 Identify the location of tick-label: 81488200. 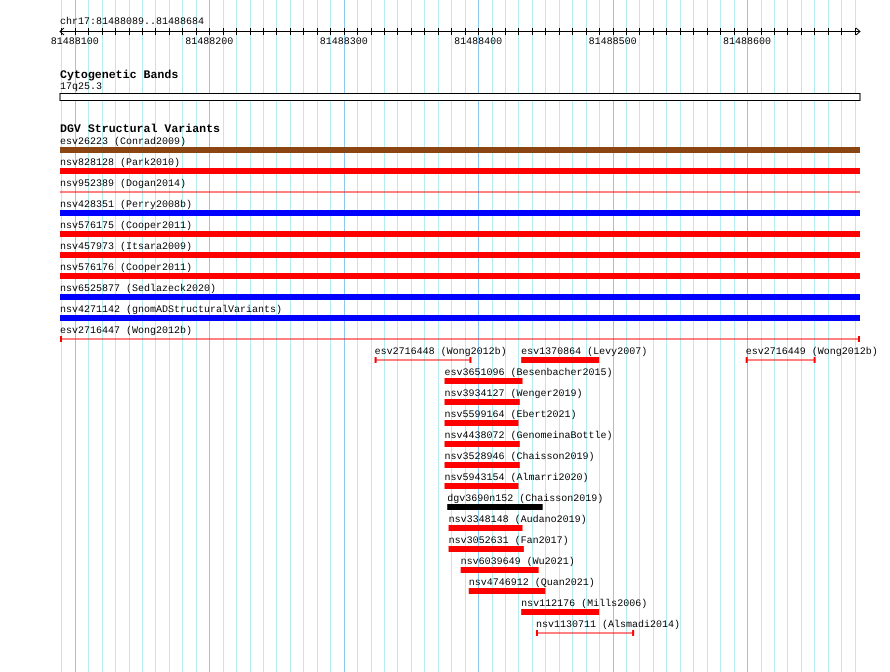
(209, 42).